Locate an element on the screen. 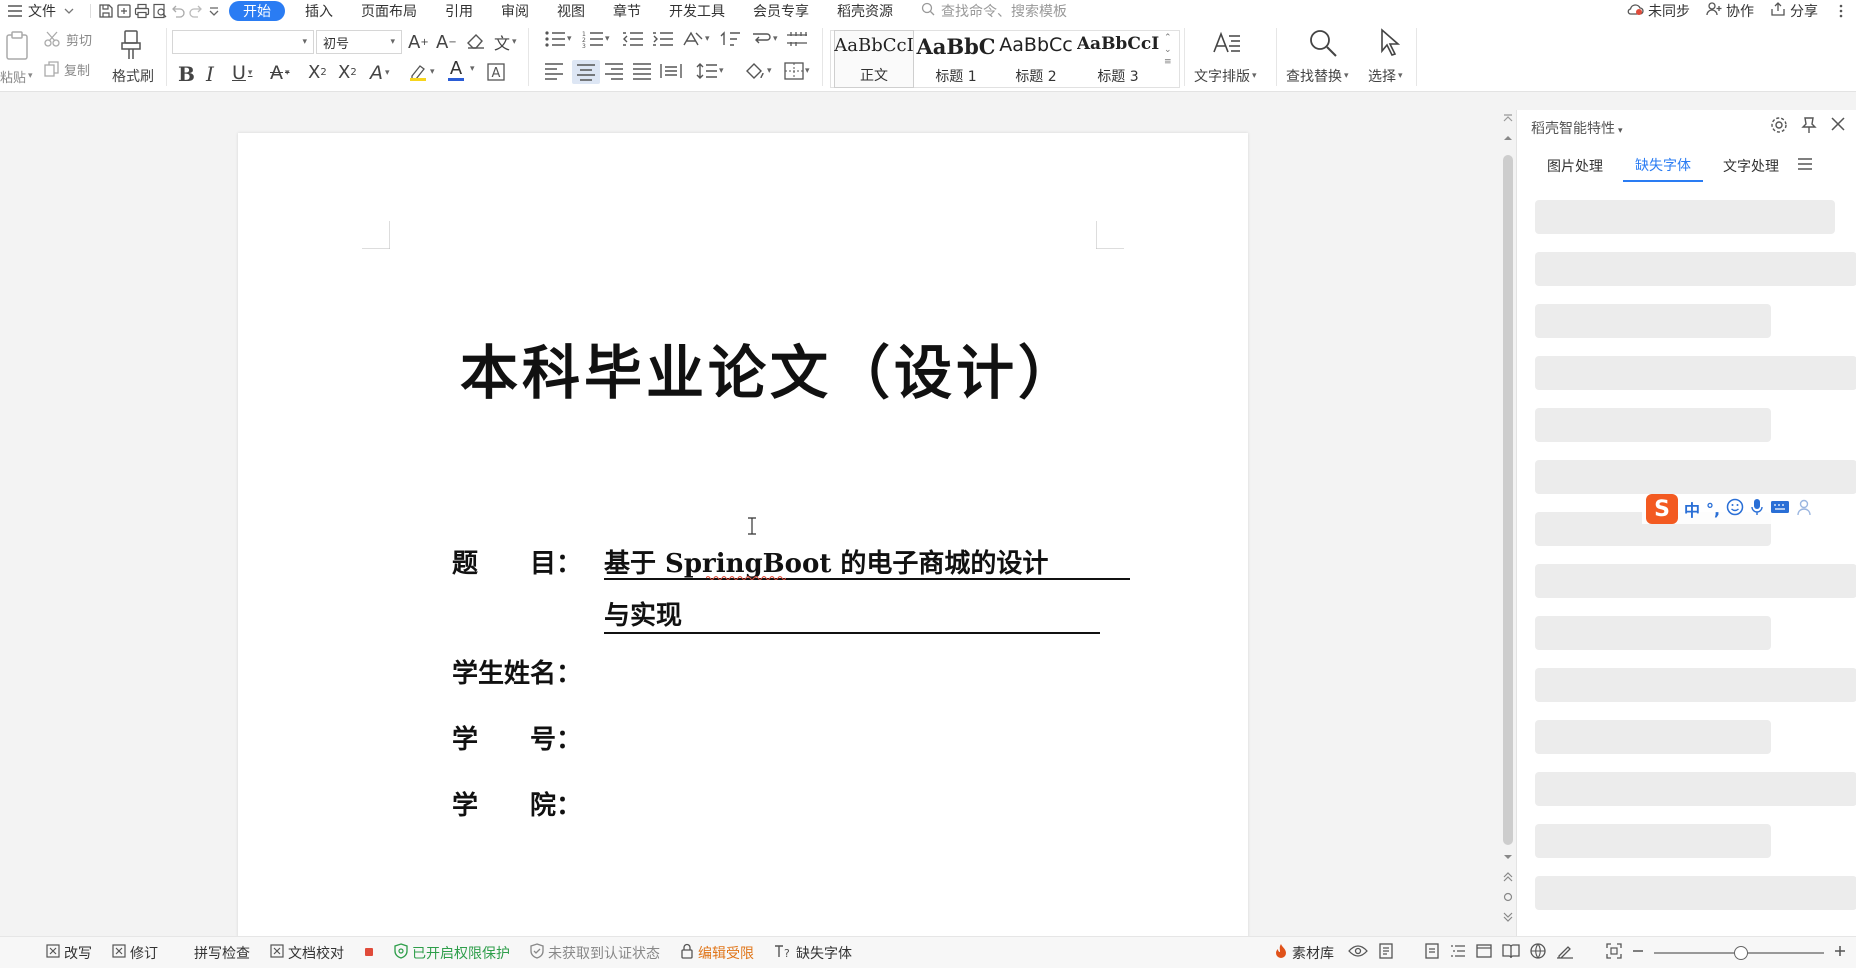  list-menu-icon is located at coordinates (1805, 166).